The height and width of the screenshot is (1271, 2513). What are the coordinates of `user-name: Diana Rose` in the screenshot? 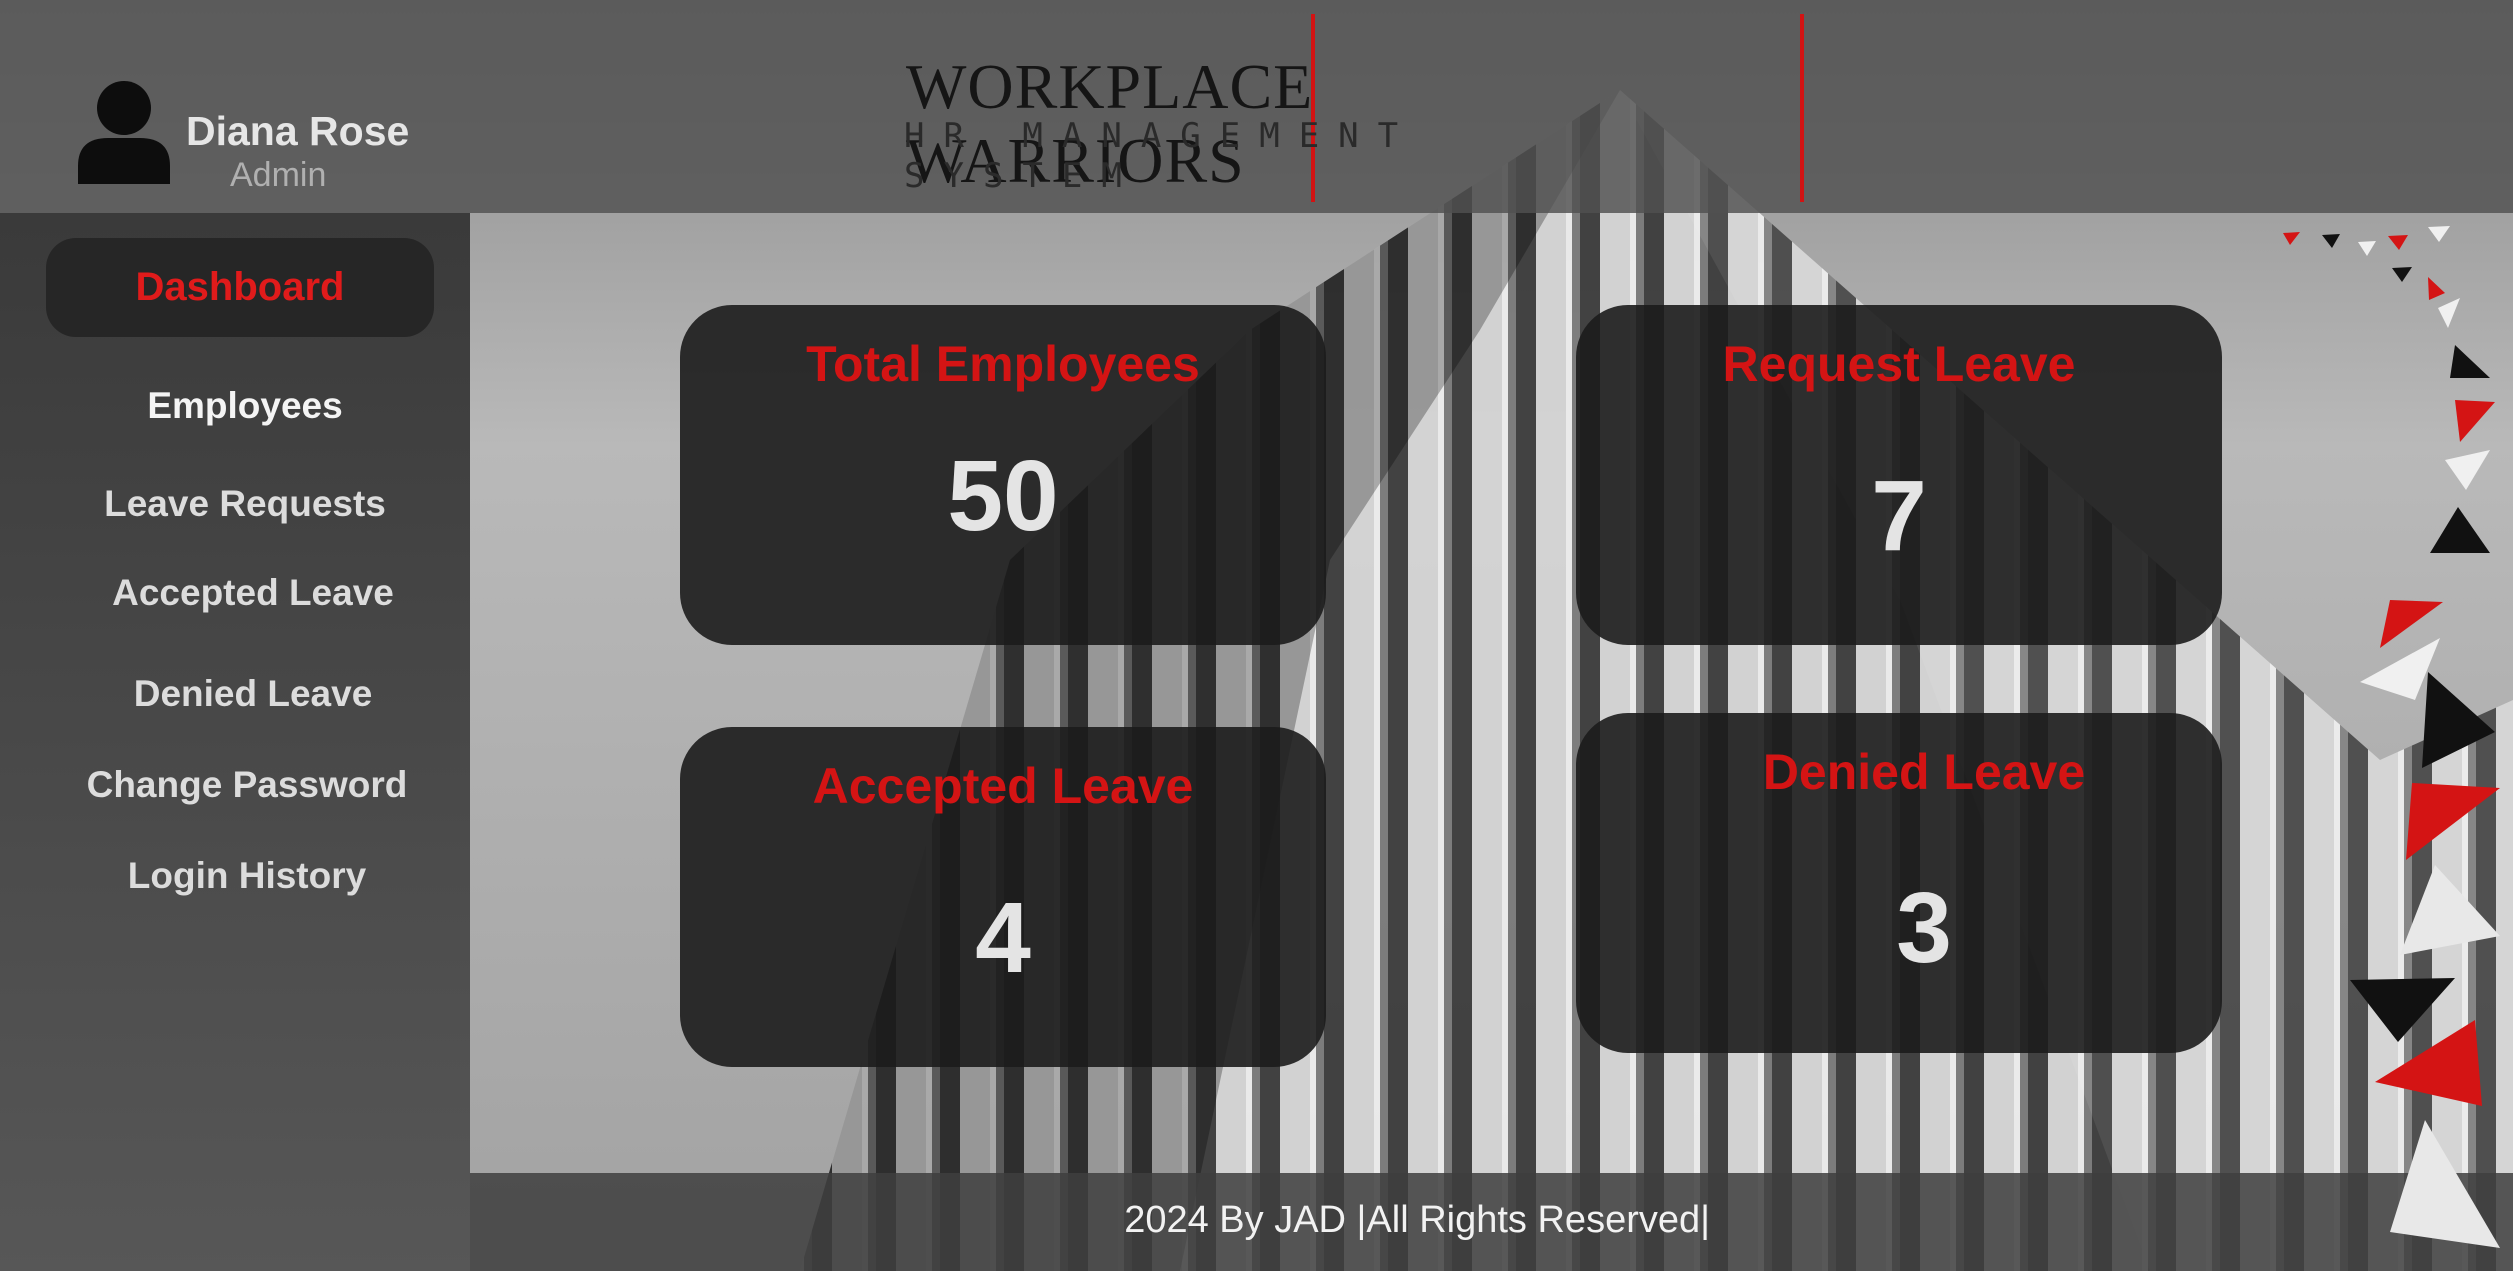 It's located at (298, 131).